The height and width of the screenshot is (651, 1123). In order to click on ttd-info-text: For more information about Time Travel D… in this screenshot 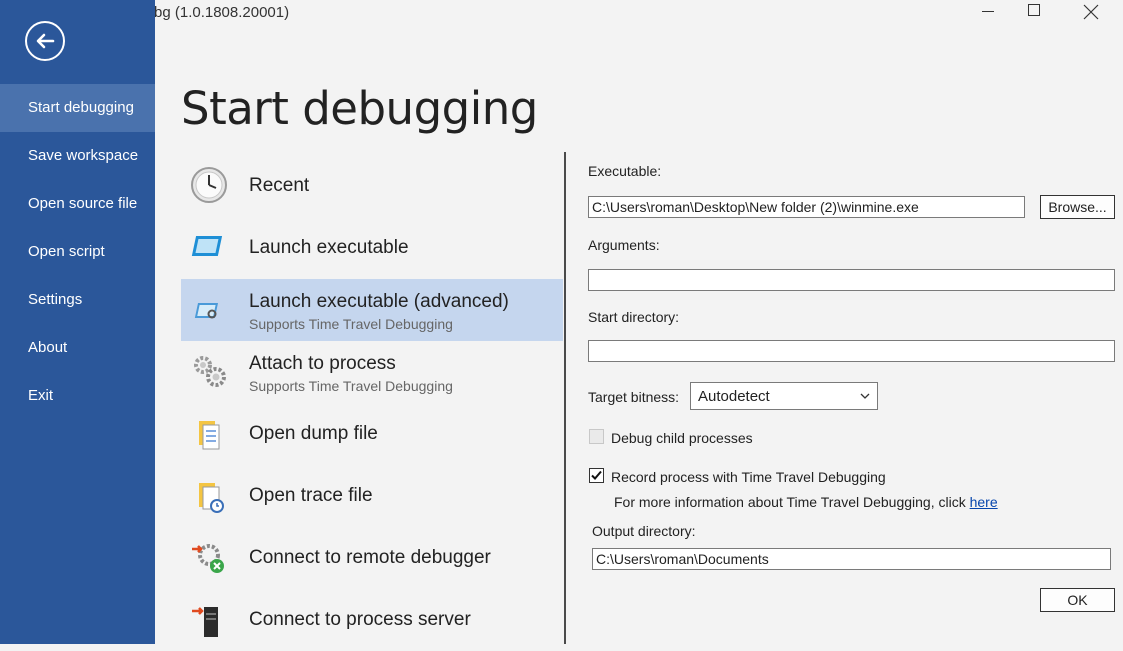, I will do `click(792, 502)`.